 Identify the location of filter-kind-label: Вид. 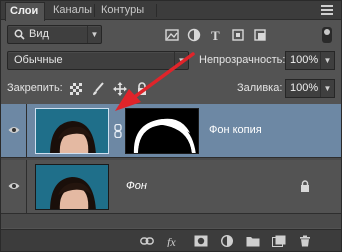
(39, 34).